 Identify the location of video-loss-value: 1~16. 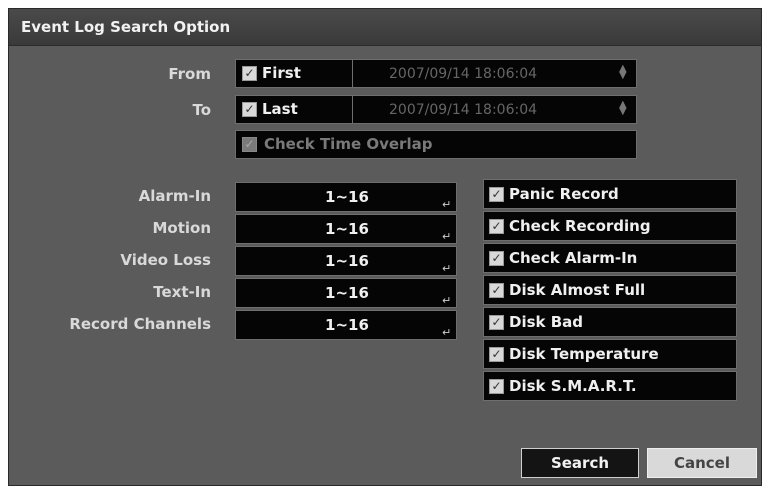
(347, 261).